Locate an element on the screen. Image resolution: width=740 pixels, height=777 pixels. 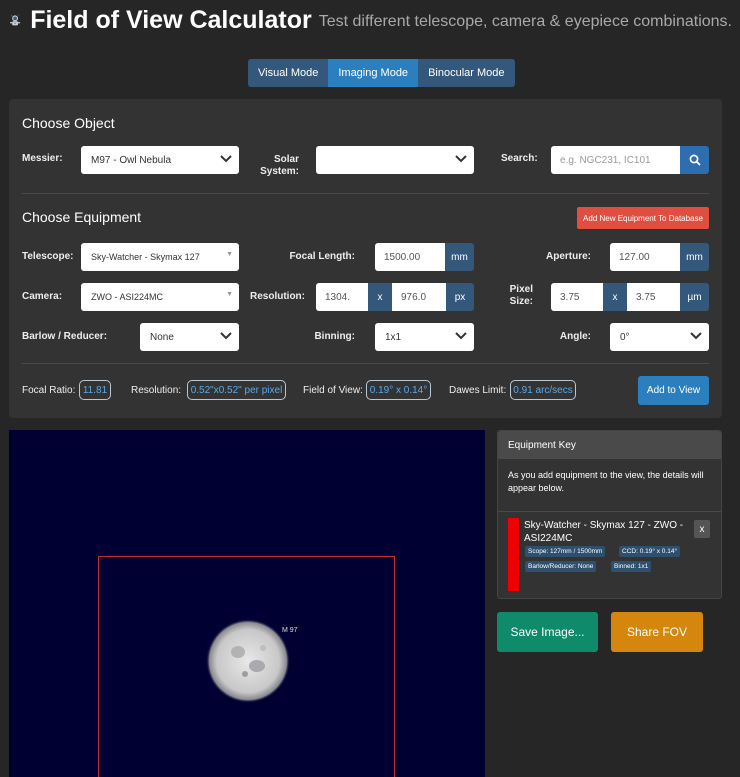
search-input: e.g. NGC231, IC101 is located at coordinates (616, 160).